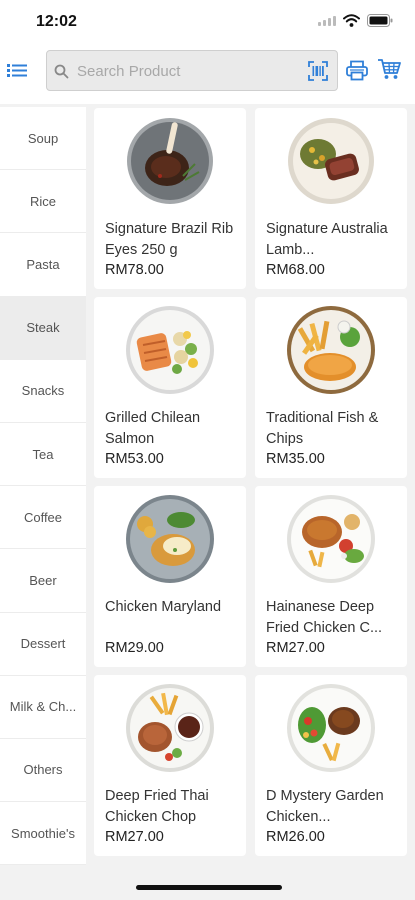 The width and height of the screenshot is (415, 900). What do you see at coordinates (43, 581) in the screenshot?
I see `category-beer: Beer` at bounding box center [43, 581].